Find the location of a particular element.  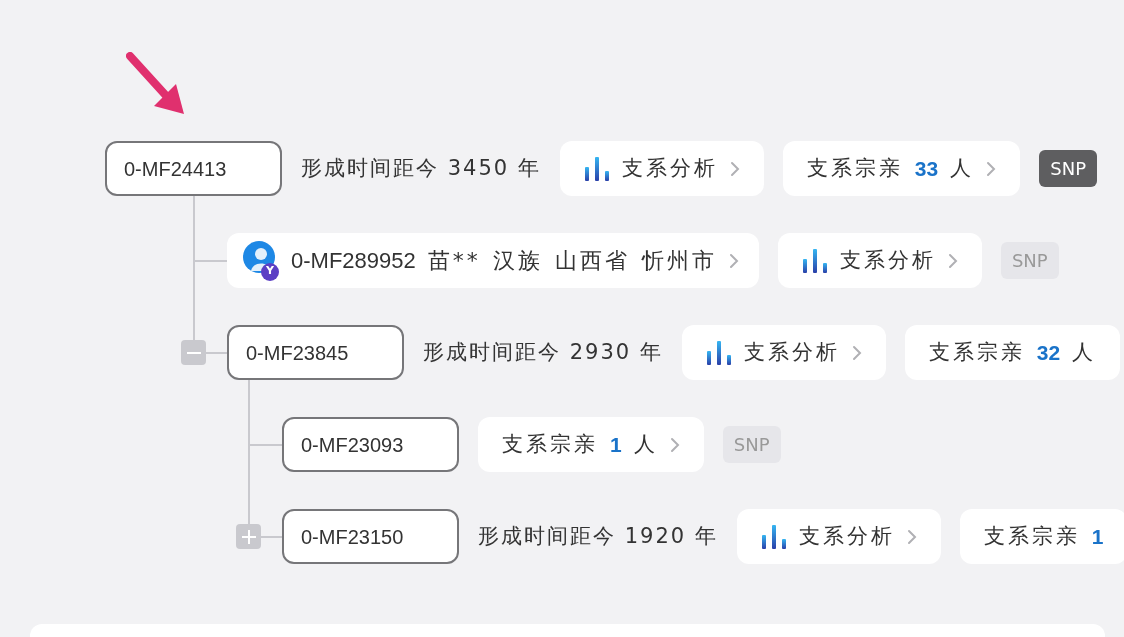

person-card: Y 0-MF289952 苗** 汉族 山西省 忻州市 is located at coordinates (493, 260).